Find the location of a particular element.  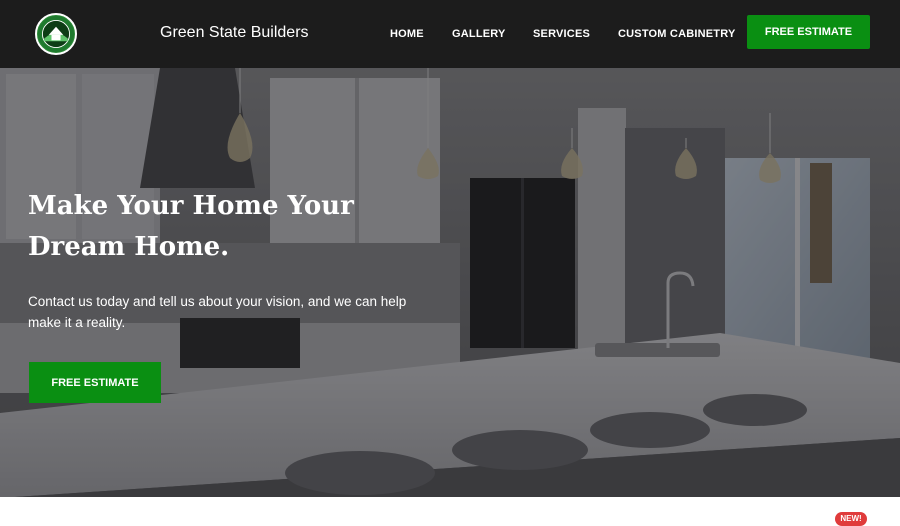

free-estimate-hero-button: FREE ESTIMATE is located at coordinates (95, 382).